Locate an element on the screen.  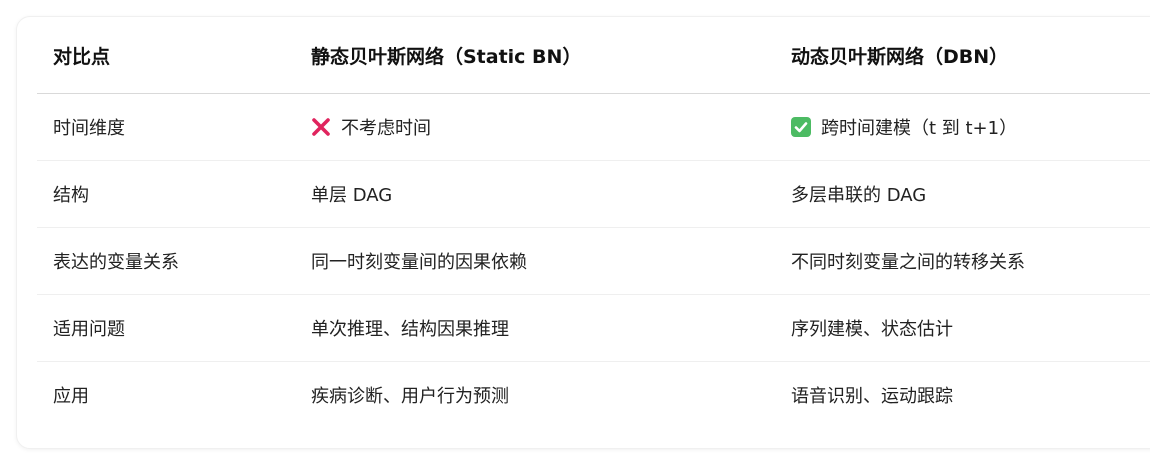
table-row: 适用问题 单次推理、结构因果推理 序列建模、状态估计 is located at coordinates (593, 328).